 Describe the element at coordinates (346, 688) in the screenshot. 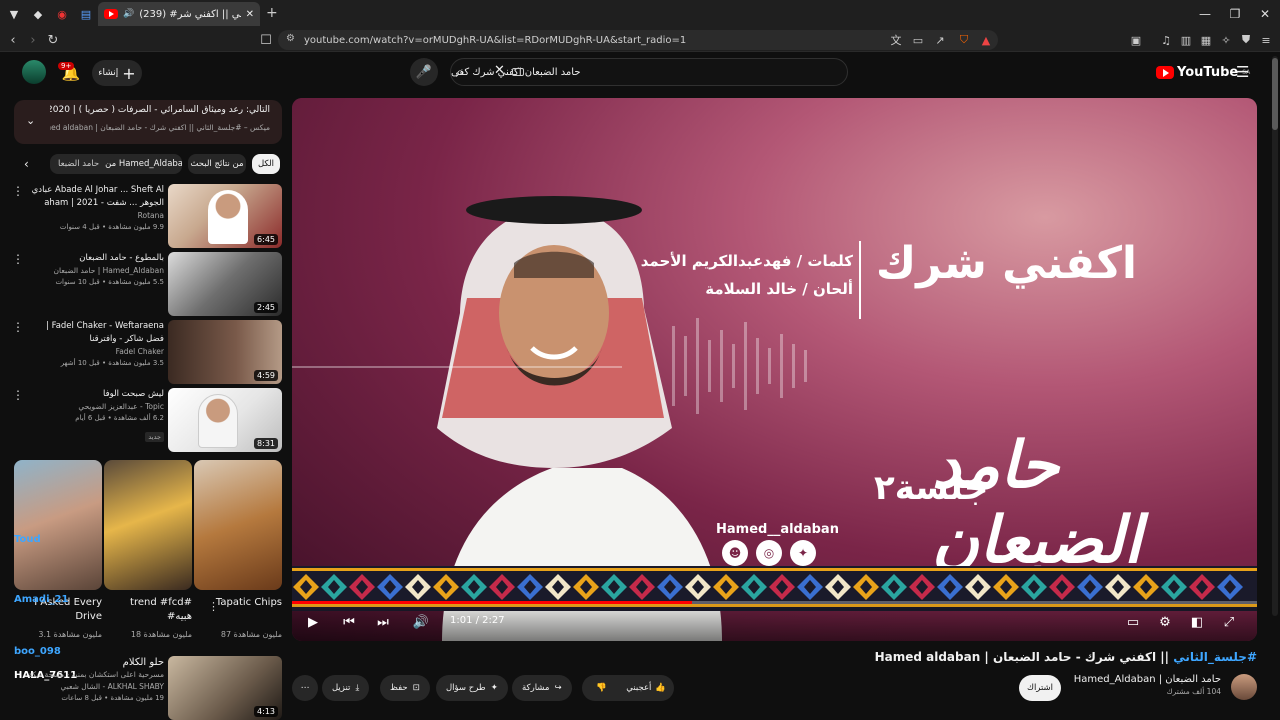

I see `download-button: تنزيل ⤓` at that location.